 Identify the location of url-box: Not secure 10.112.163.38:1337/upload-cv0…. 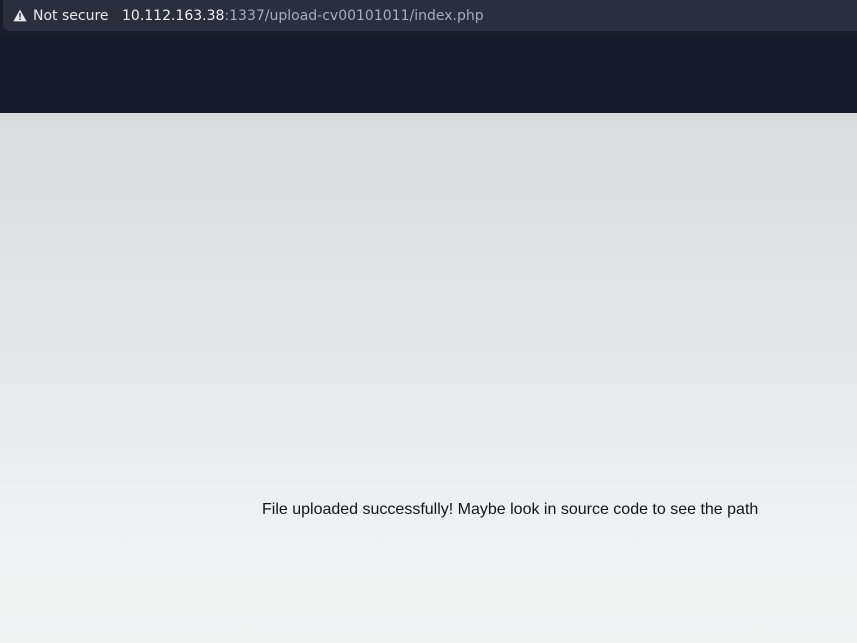
(430, 15).